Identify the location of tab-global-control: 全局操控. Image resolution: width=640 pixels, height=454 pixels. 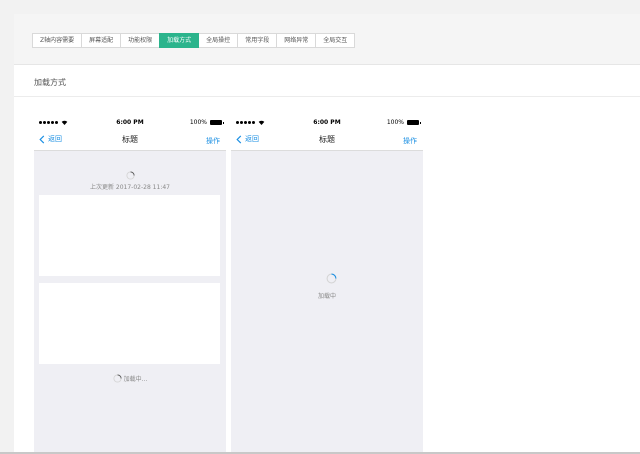
(218, 40).